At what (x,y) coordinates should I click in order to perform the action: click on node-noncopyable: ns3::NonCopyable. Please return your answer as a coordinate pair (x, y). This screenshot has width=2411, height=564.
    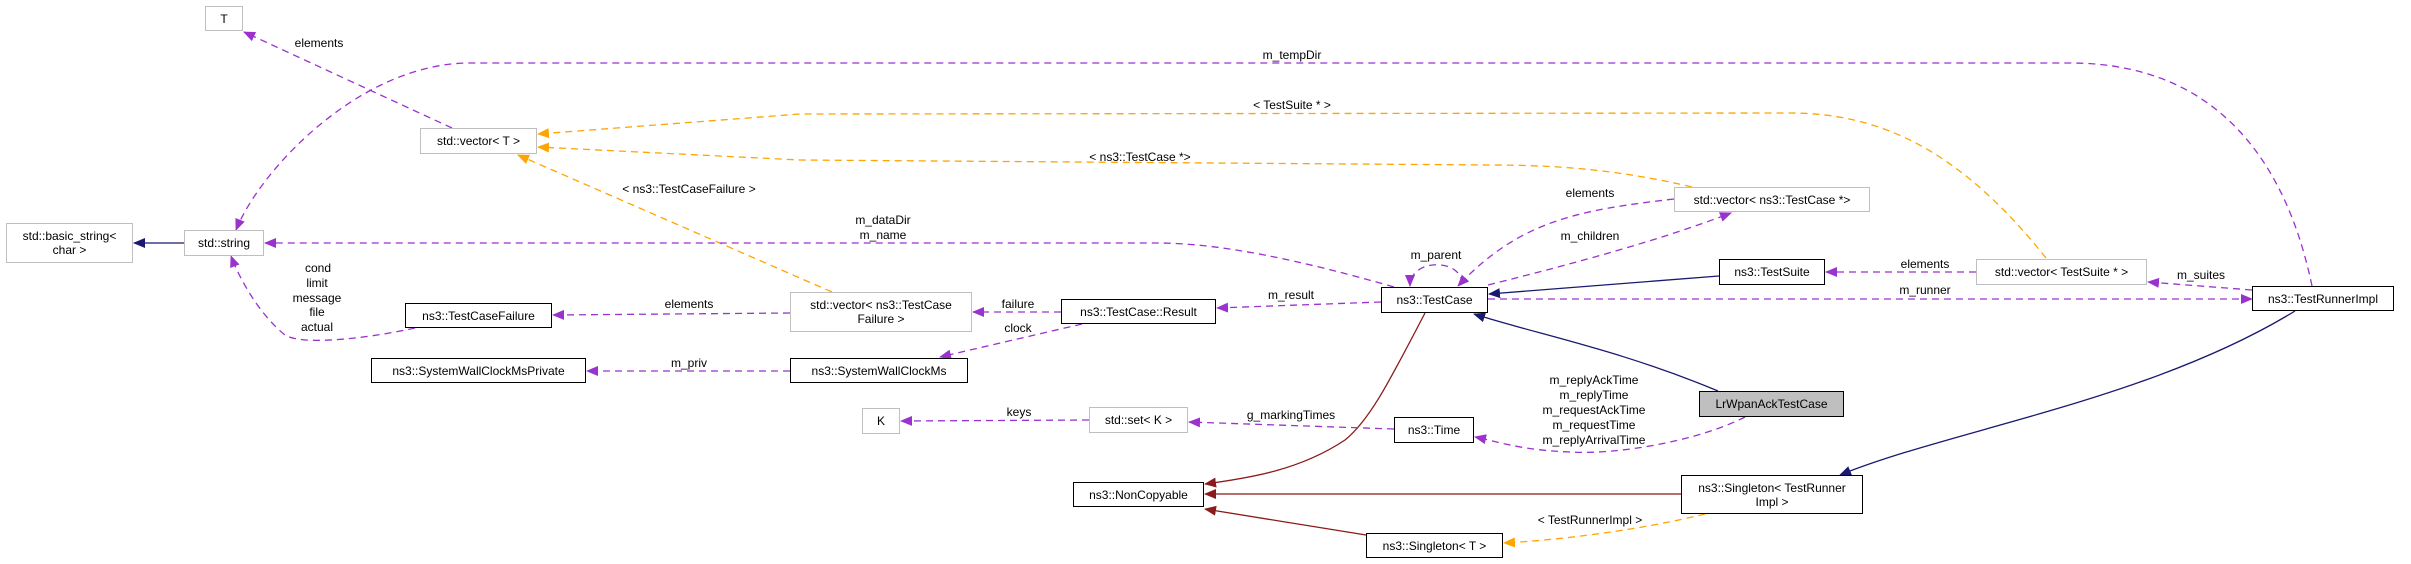
    Looking at the image, I should click on (1138, 494).